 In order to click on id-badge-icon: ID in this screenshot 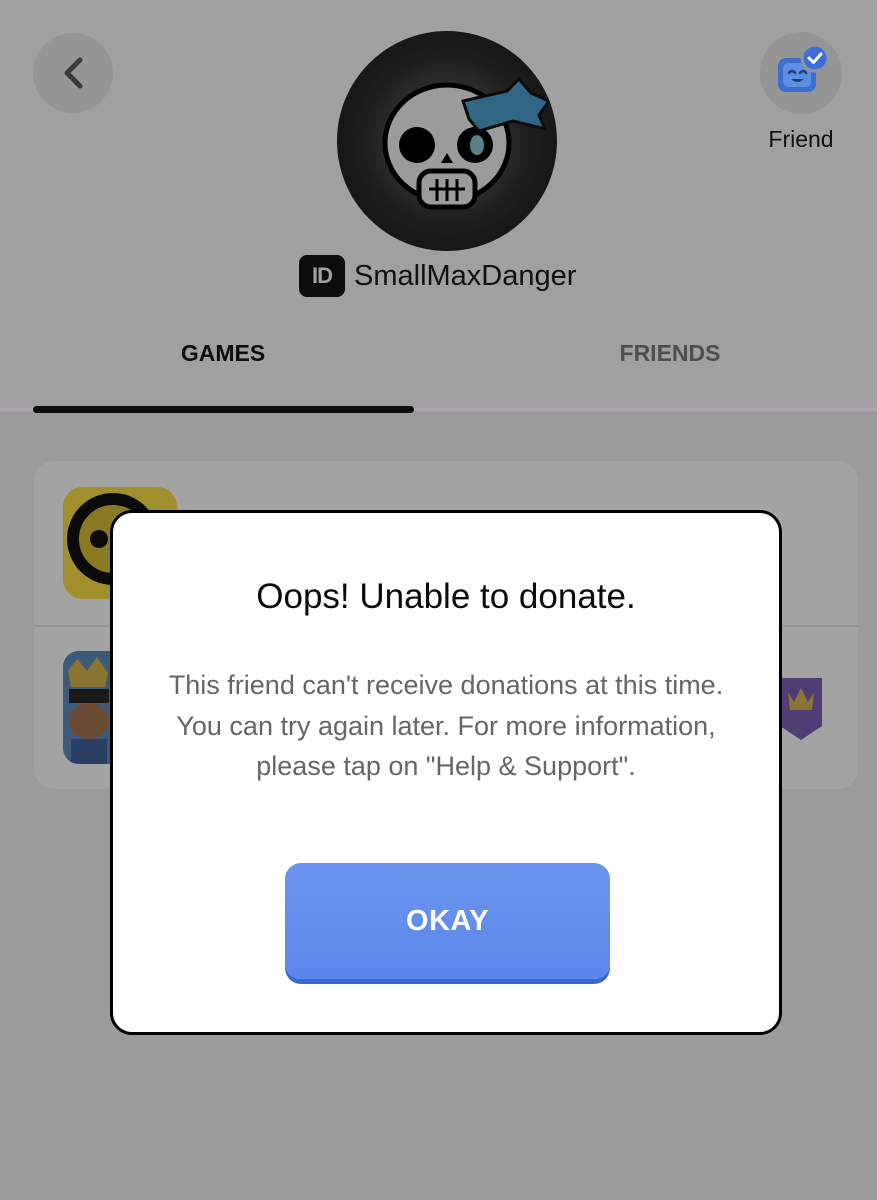, I will do `click(322, 276)`.